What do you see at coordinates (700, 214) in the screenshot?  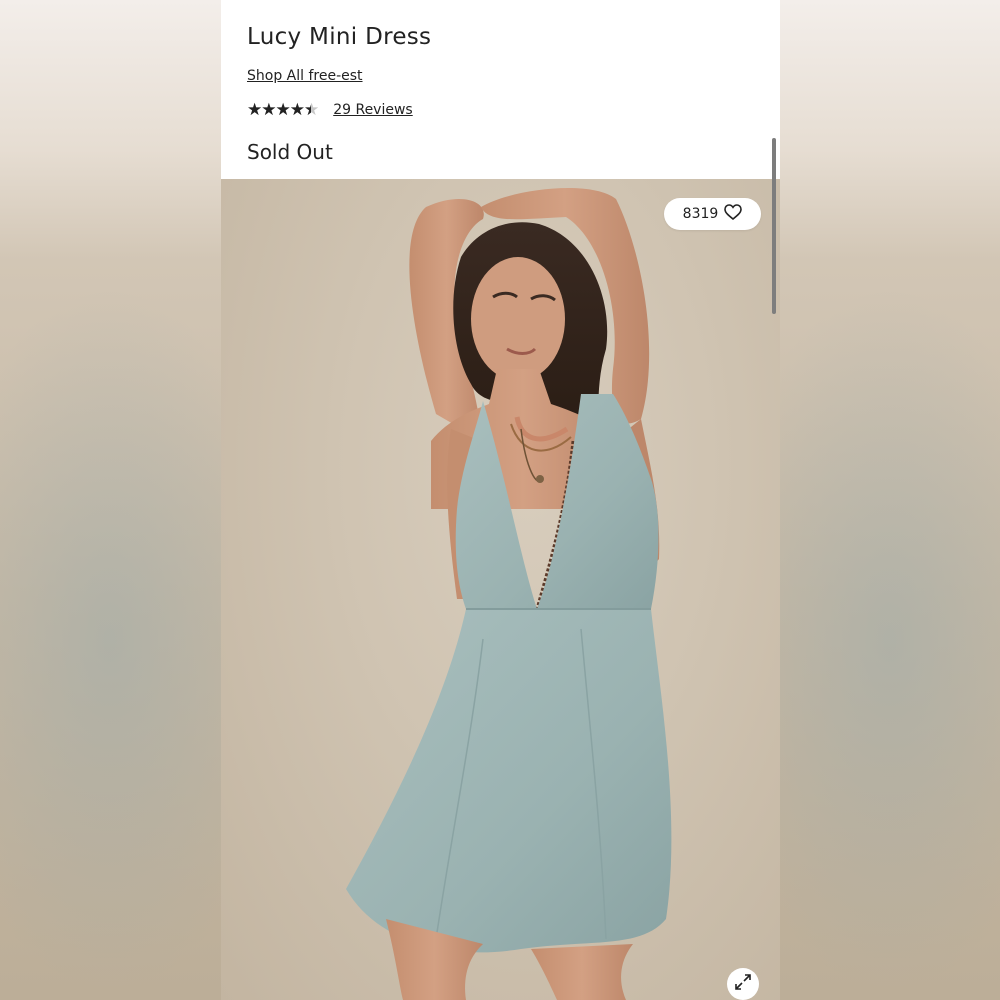 I see `favorite-count: 8319` at bounding box center [700, 214].